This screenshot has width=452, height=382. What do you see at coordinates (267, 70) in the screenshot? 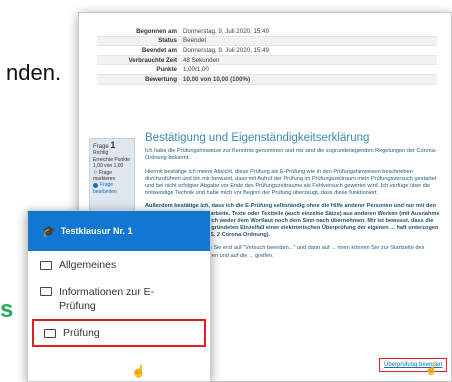
I see `summary-row: Punkte 1,00/1,00` at bounding box center [267, 70].